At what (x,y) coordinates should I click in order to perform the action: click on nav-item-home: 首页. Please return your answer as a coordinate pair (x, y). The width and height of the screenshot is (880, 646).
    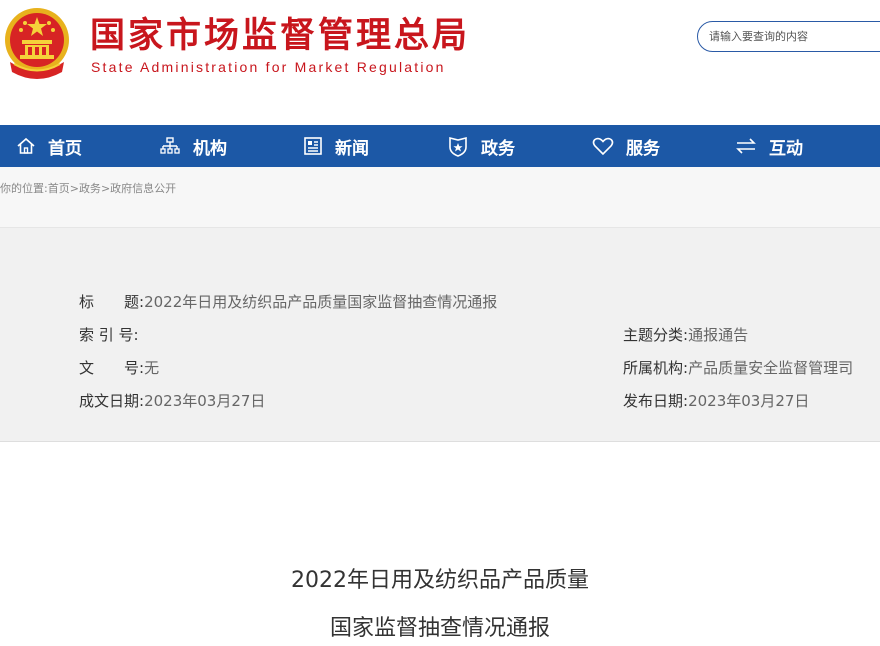
    Looking at the image, I should click on (49, 146).